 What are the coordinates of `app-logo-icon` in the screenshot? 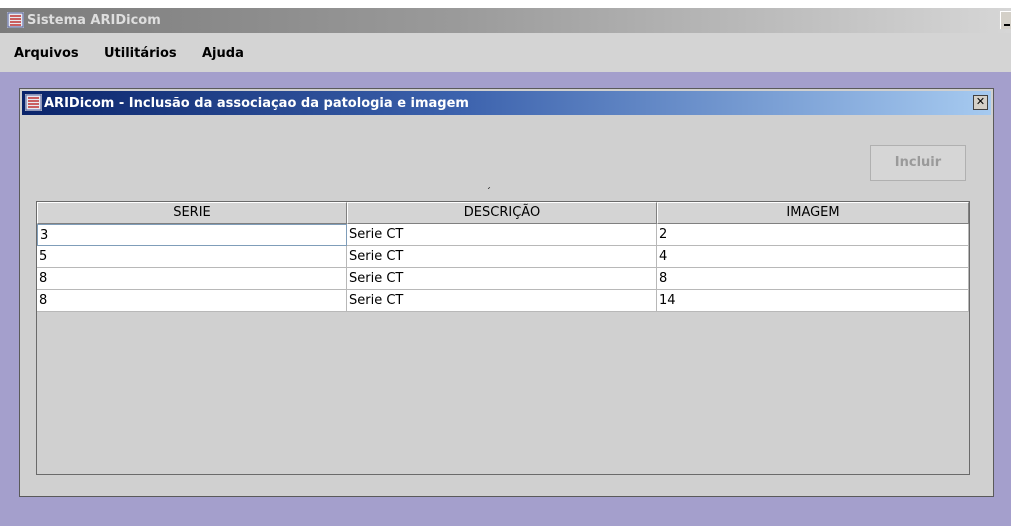 It's located at (15, 20).